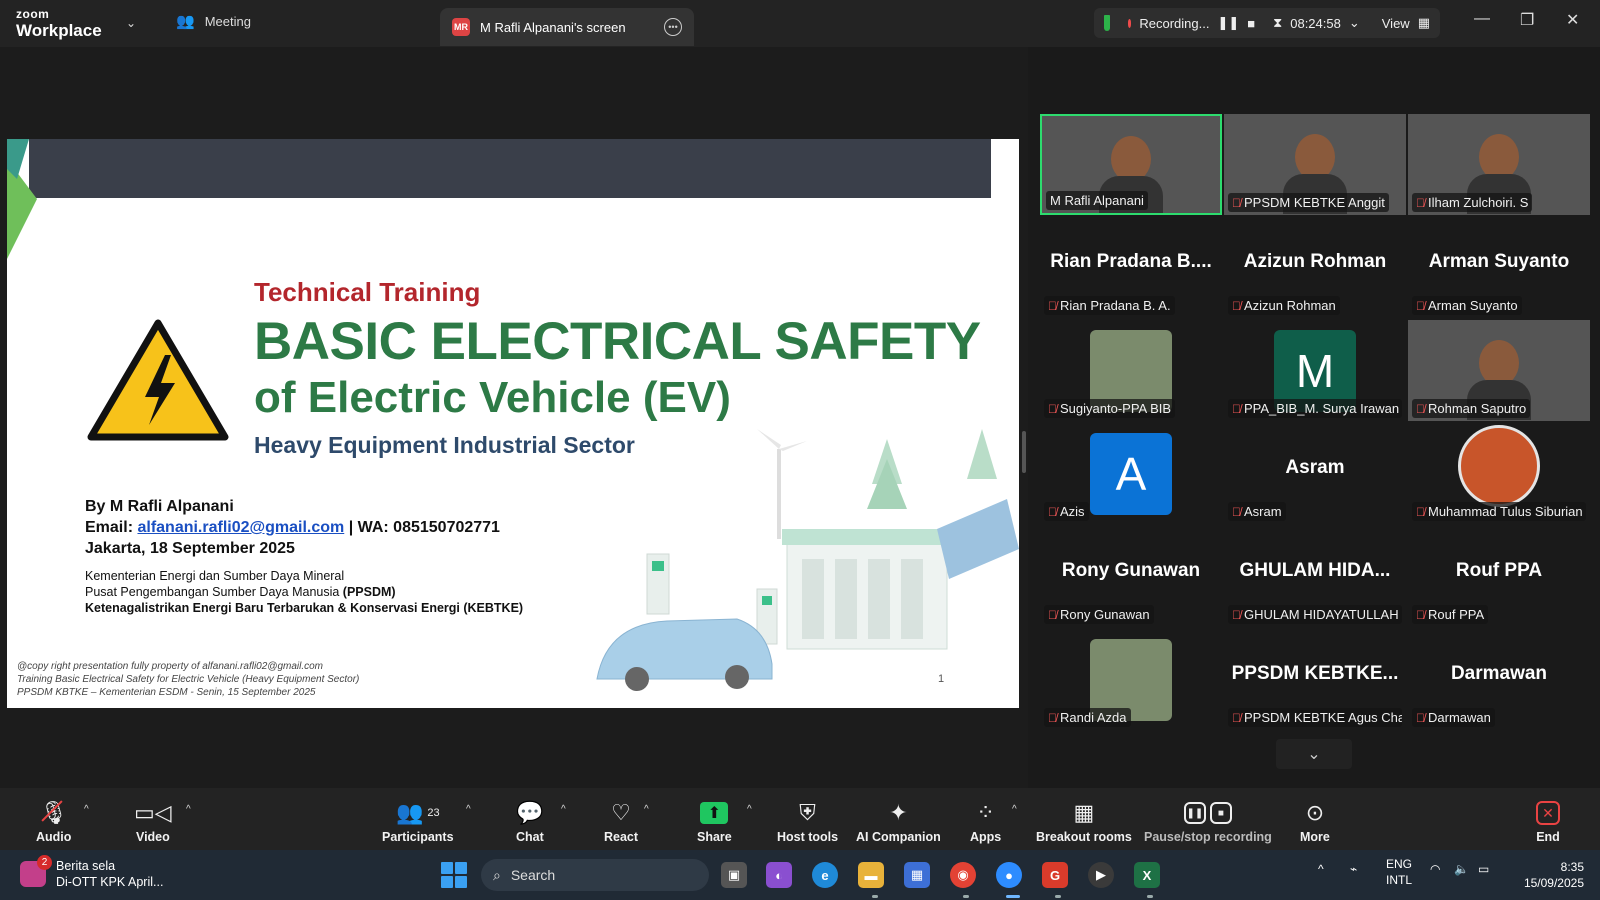 The width and height of the screenshot is (1600, 900). Describe the element at coordinates (36, 871) in the screenshot. I see `news-icon: 2` at that location.